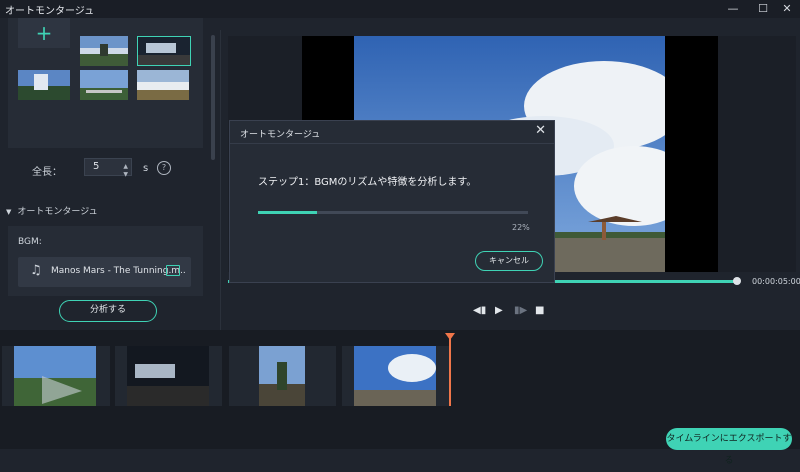 Image resolution: width=800 pixels, height=472 pixels. I want to click on music-note-icon: ♫, so click(36, 270).